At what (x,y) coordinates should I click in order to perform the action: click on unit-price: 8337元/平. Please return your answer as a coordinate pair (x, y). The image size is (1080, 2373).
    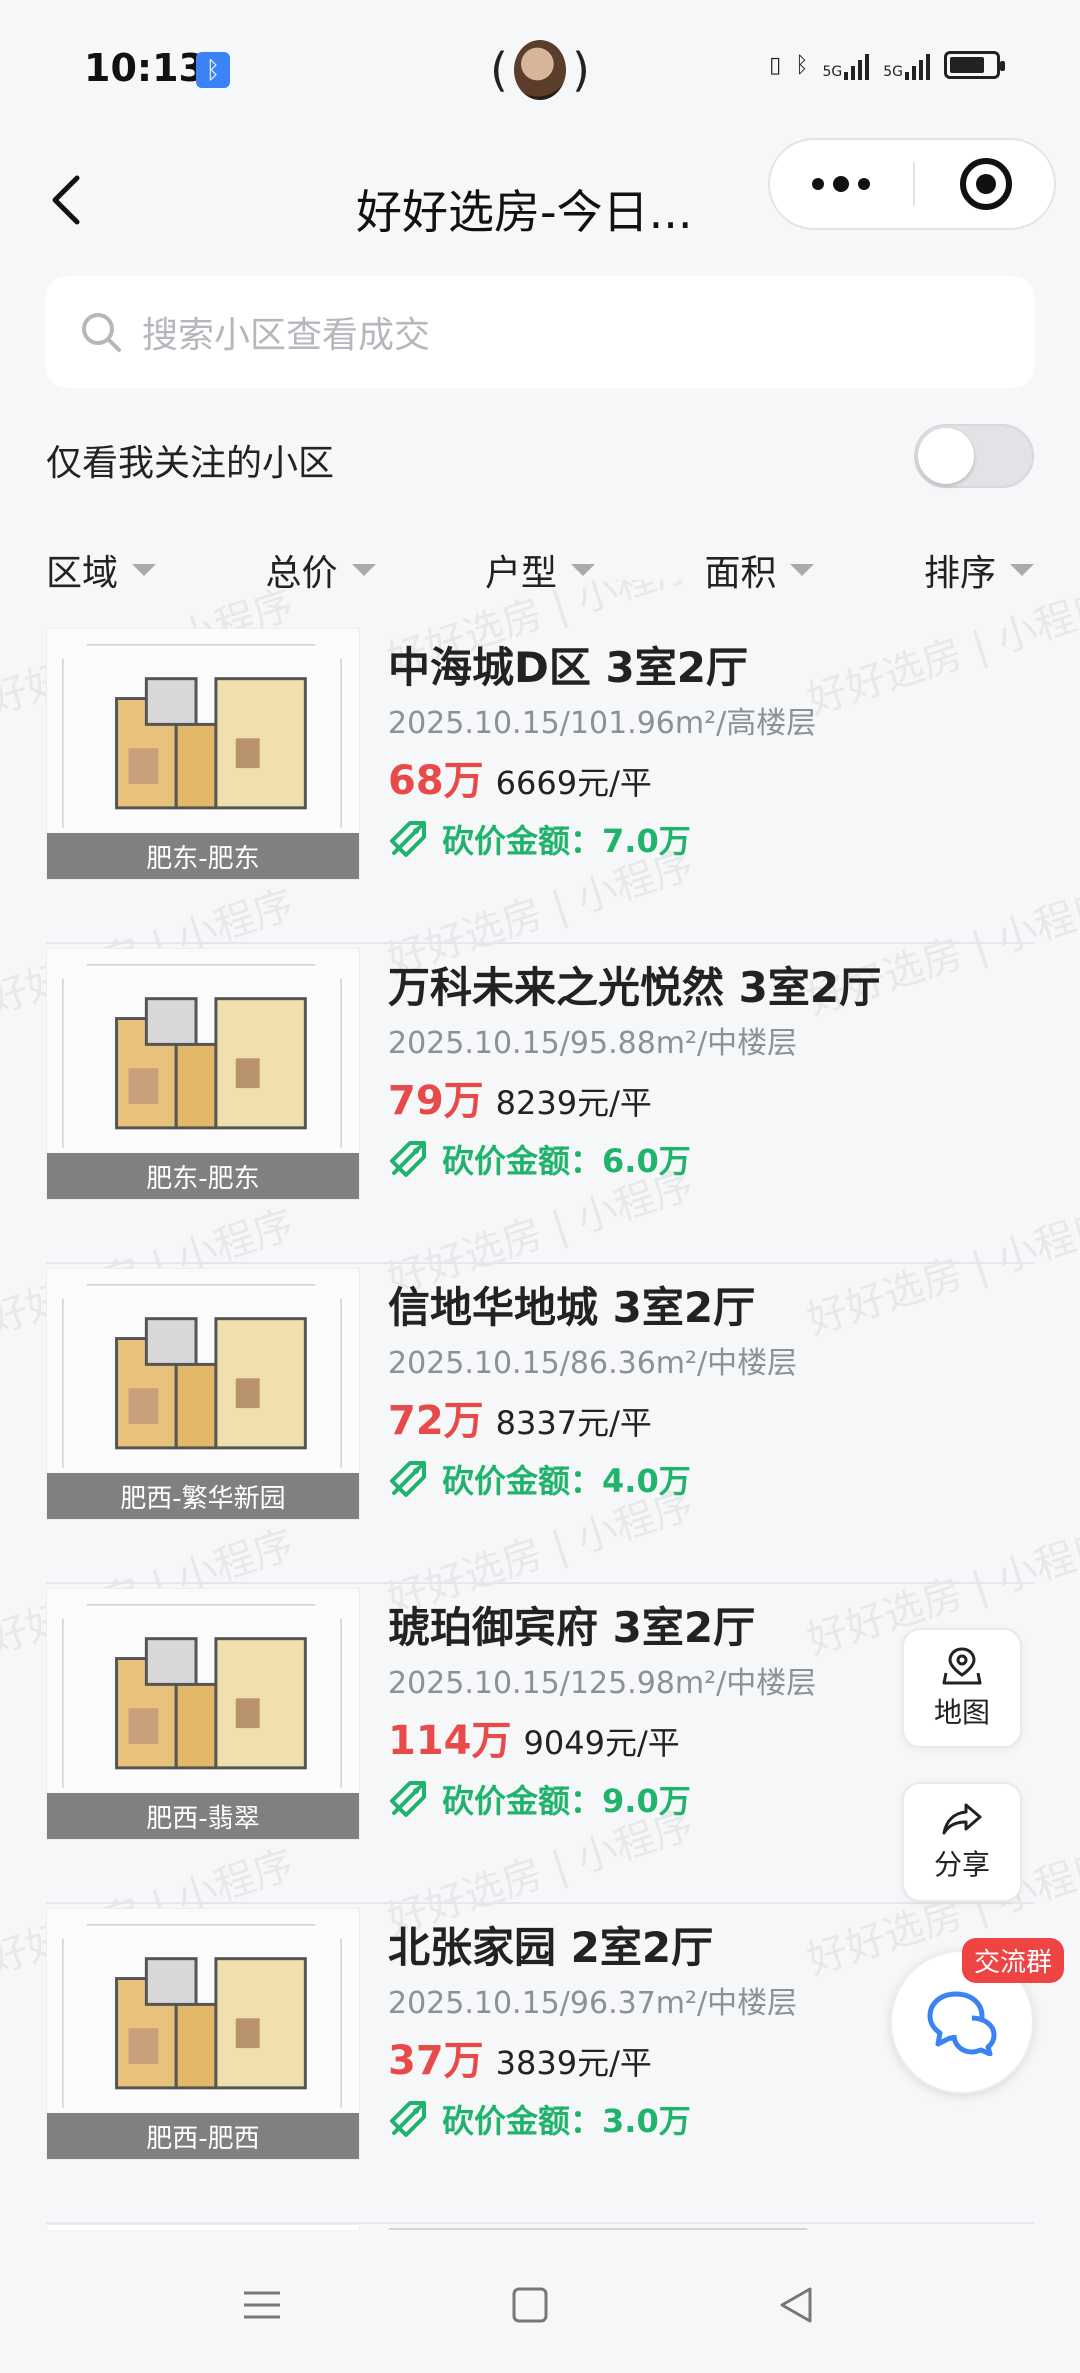
    Looking at the image, I should click on (573, 1423).